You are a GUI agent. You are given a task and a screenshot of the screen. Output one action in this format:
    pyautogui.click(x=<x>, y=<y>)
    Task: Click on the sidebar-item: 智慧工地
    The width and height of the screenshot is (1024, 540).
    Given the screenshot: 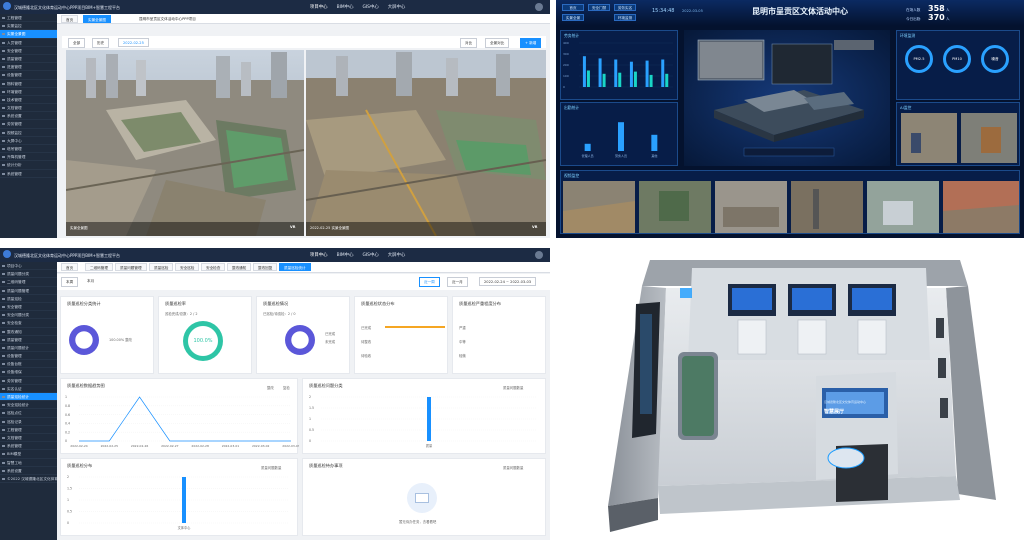 What is the action you would take?
    pyautogui.click(x=28, y=463)
    